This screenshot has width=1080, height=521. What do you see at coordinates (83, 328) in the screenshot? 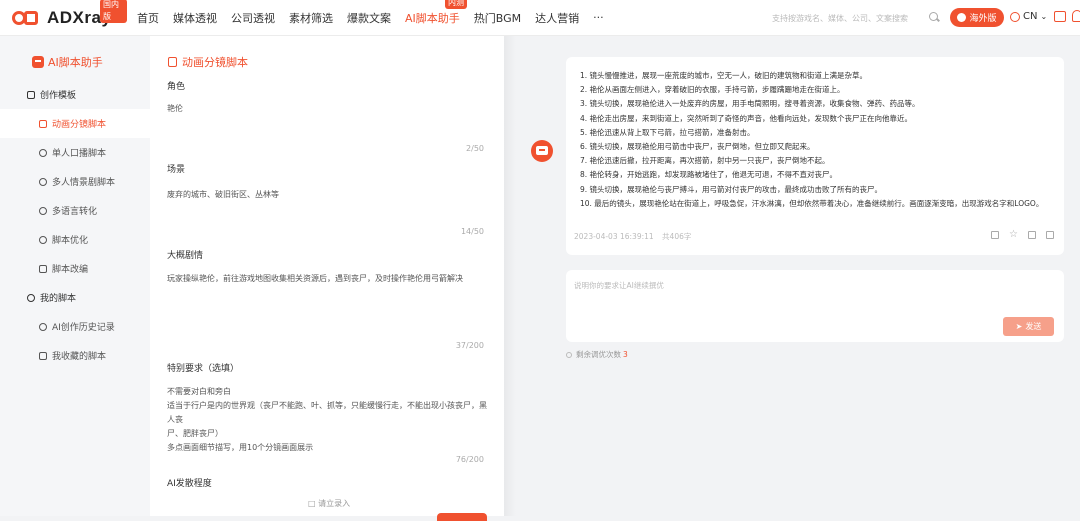
I see `sidebar-item-label: AI创作历史记录` at bounding box center [83, 328].